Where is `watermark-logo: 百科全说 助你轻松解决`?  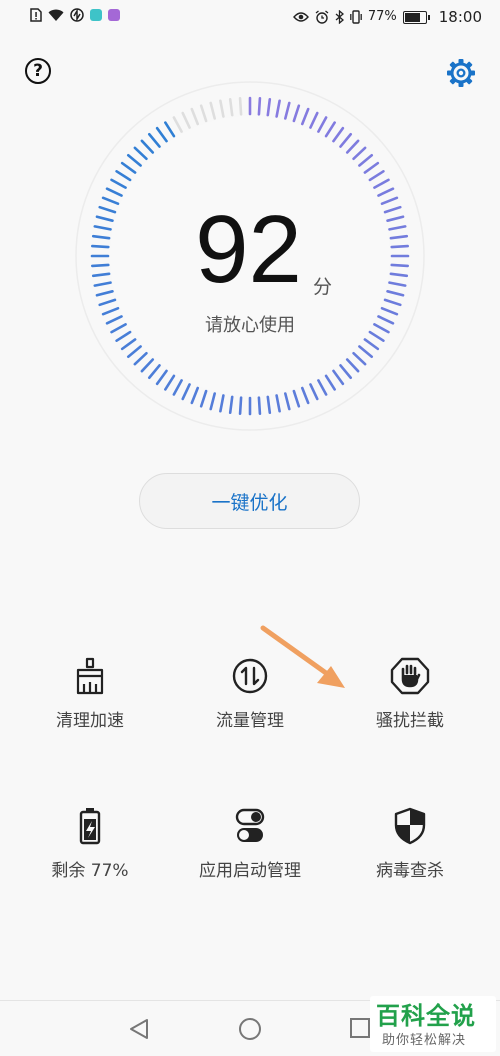 watermark-logo: 百科全说 助你轻松解决 is located at coordinates (433, 1024).